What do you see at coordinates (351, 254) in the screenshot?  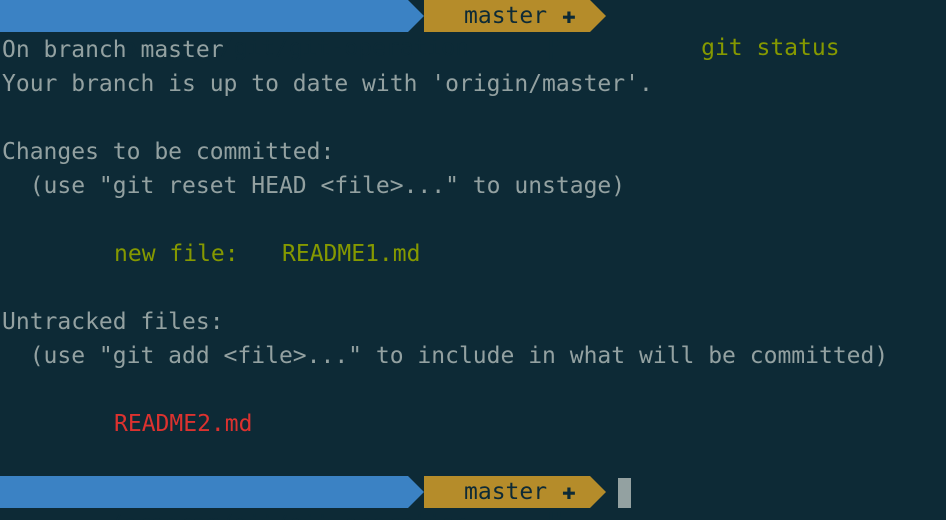 I see `staged-file-name: README1.md` at bounding box center [351, 254].